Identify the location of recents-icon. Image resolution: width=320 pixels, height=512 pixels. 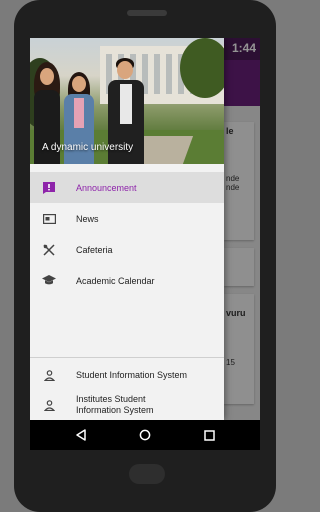
(209, 435).